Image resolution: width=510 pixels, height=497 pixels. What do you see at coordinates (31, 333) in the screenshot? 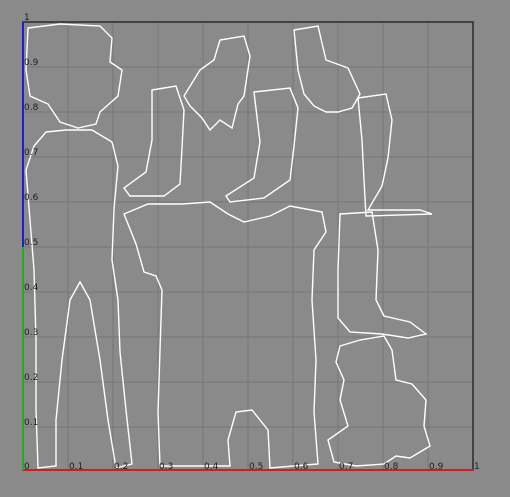
I see `v-tick-label: 0.3` at bounding box center [31, 333].